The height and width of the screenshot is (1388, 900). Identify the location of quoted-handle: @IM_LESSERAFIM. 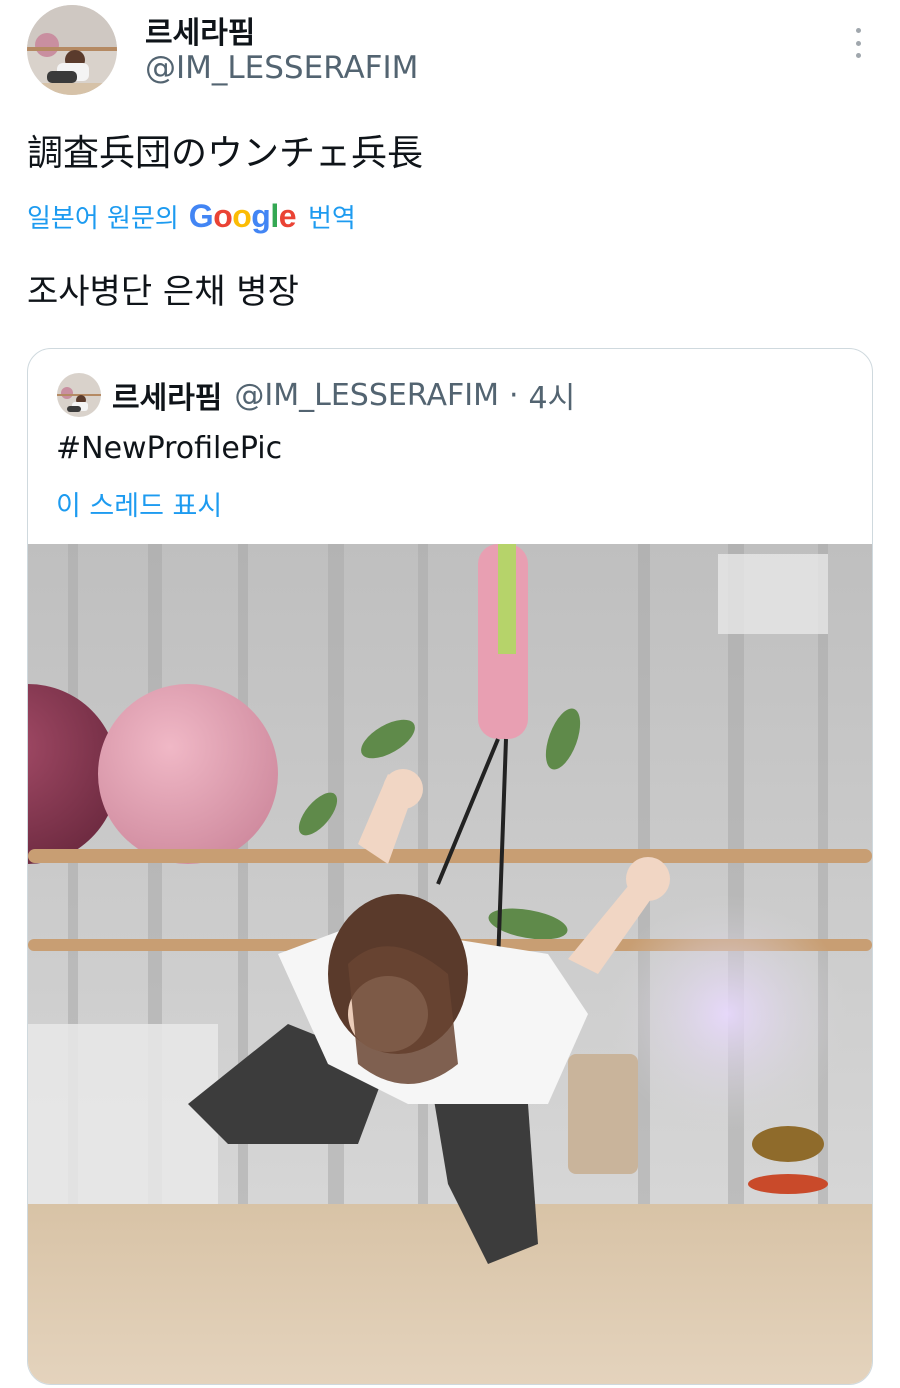
(366, 395).